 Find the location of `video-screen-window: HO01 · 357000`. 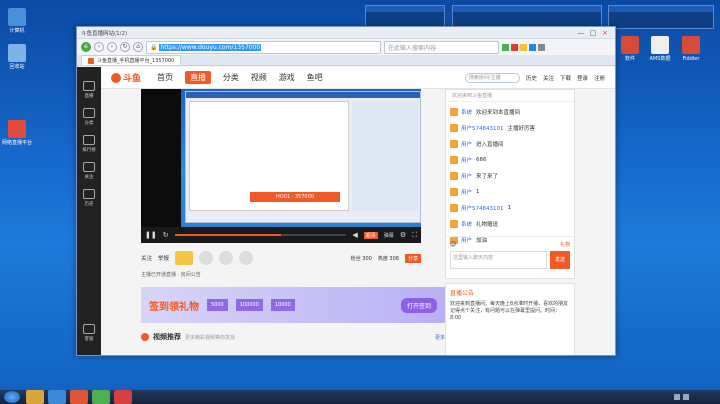

video-screen-window: HO01 · 357000 is located at coordinates (303, 157).